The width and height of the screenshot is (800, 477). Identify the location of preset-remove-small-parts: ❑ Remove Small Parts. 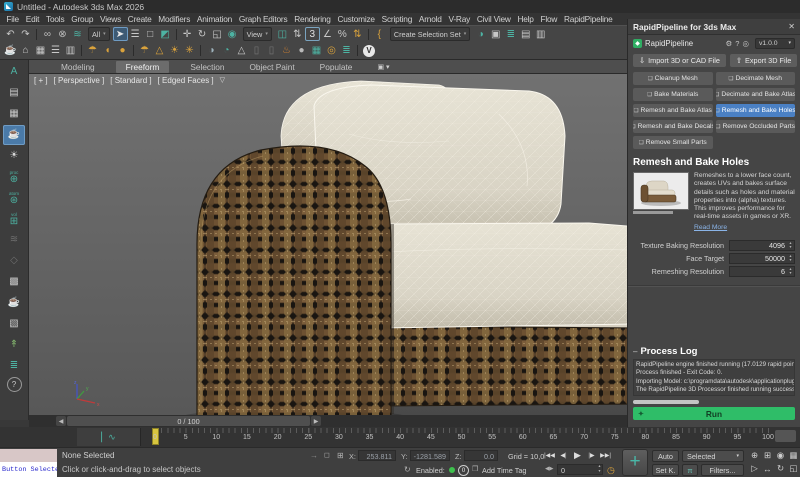
(673, 142).